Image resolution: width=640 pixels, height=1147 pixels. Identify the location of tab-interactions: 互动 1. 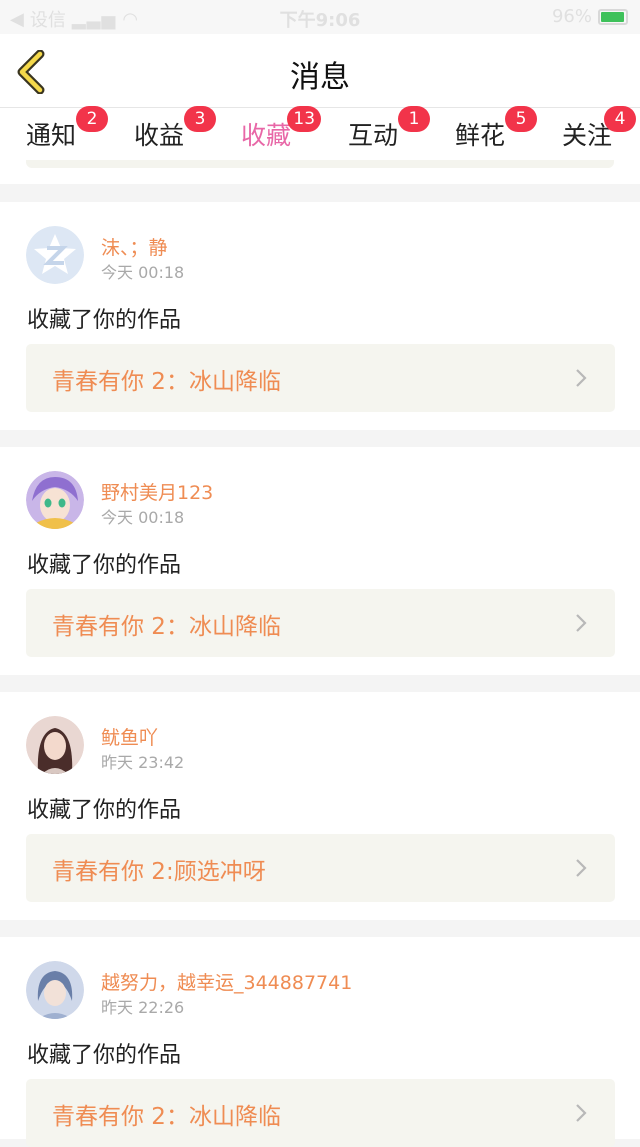
(389, 129).